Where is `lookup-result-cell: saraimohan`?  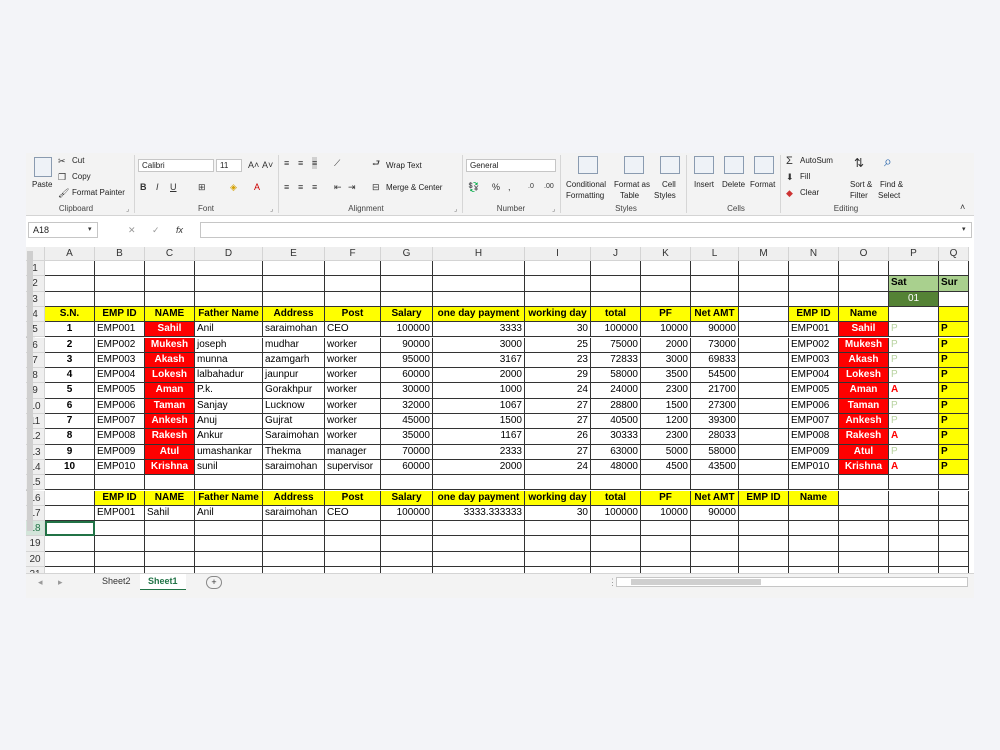 lookup-result-cell: saraimohan is located at coordinates (294, 513).